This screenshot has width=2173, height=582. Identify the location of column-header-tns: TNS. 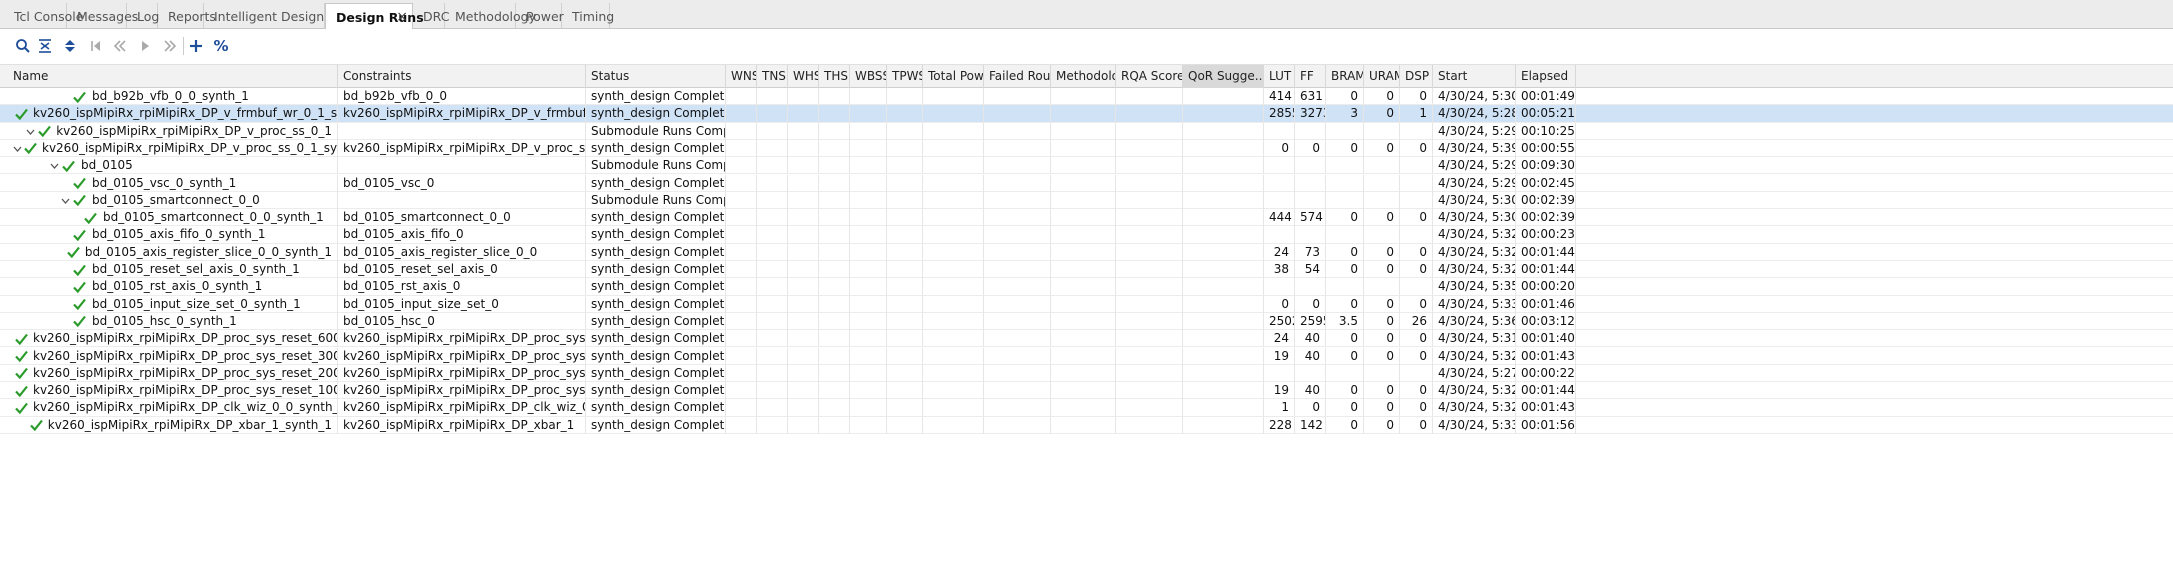
(772, 76).